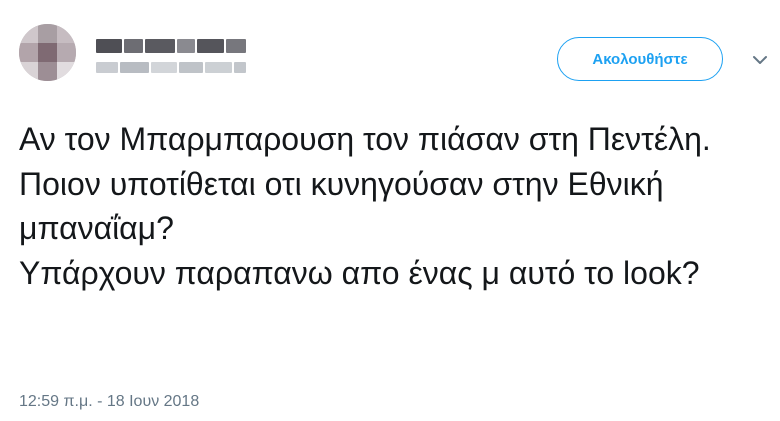 The image size is (780, 421). Describe the element at coordinates (47, 52) in the screenshot. I see `avatar` at that location.